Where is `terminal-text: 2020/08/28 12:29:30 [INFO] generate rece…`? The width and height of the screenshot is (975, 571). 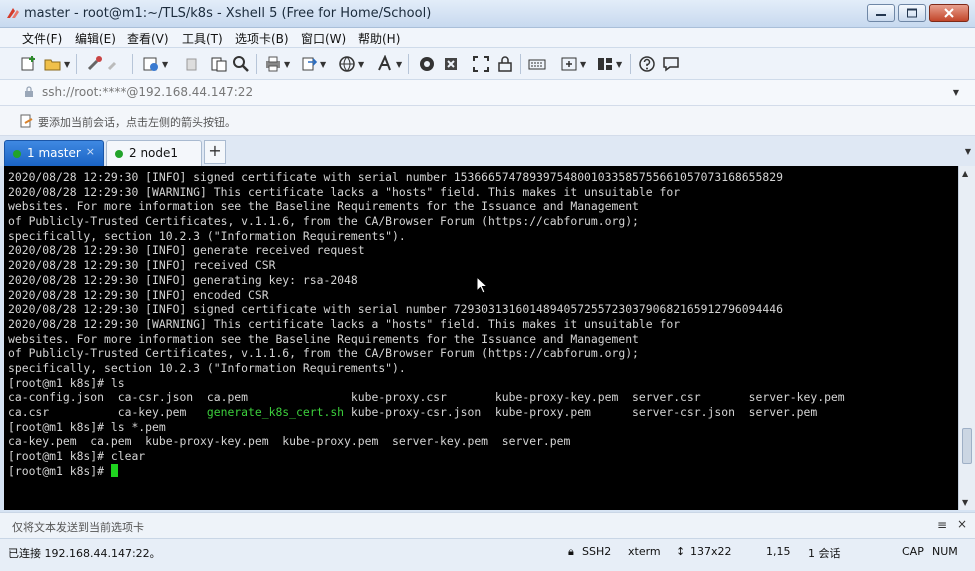 terminal-text: 2020/08/28 12:29:30 [INFO] generate rece… is located at coordinates (186, 250).